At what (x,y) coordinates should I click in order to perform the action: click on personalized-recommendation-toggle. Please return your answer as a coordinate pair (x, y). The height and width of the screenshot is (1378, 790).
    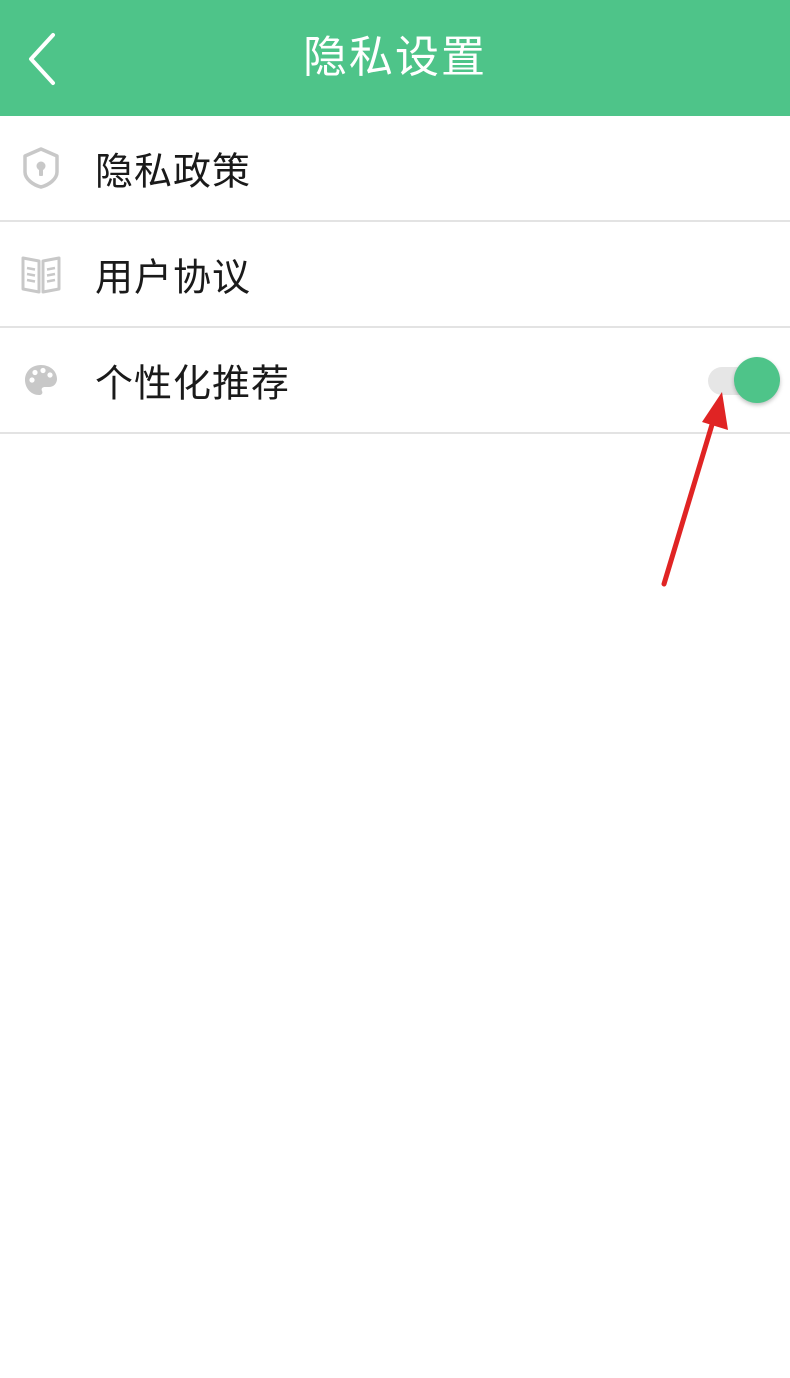
    Looking at the image, I should click on (744, 380).